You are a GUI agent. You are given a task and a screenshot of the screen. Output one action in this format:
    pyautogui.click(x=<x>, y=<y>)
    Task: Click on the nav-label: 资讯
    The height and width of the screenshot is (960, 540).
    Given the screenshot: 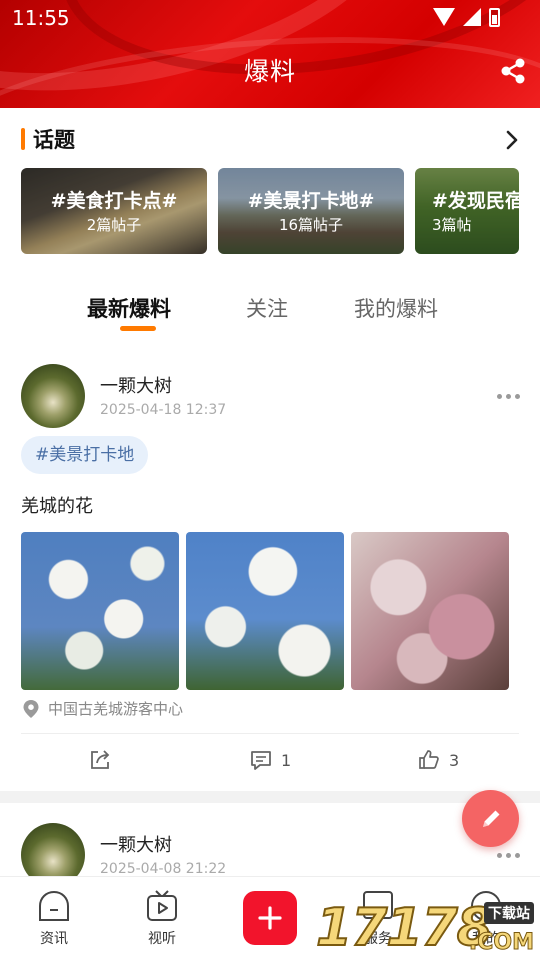 What is the action you would take?
    pyautogui.click(x=54, y=939)
    